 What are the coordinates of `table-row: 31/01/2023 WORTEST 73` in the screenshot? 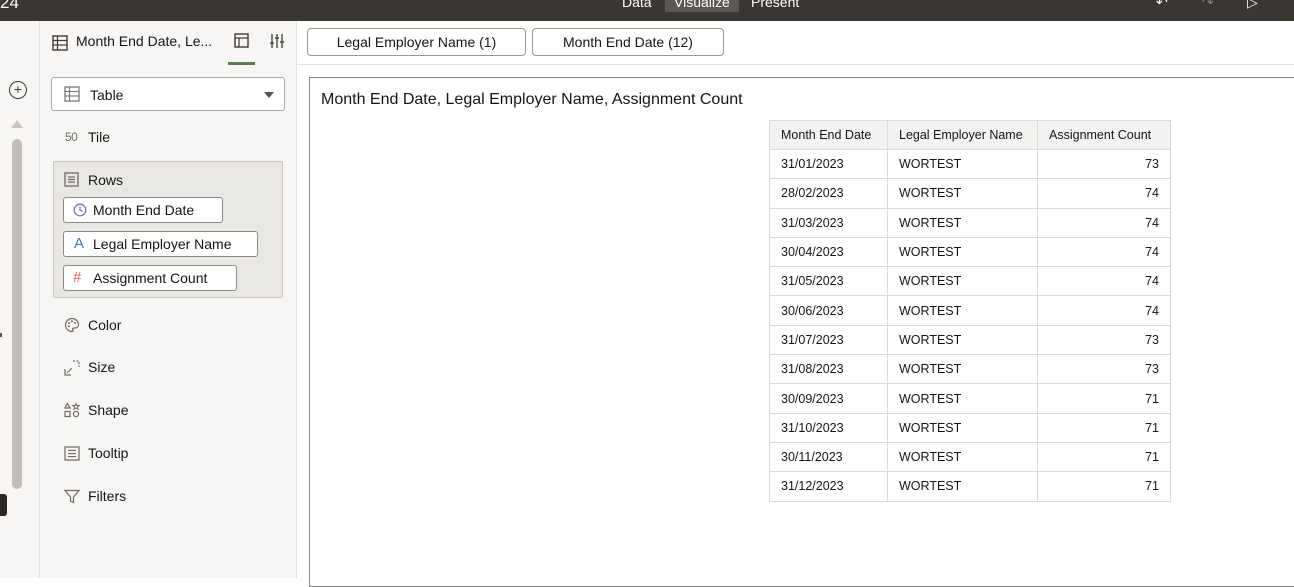 It's located at (970, 164).